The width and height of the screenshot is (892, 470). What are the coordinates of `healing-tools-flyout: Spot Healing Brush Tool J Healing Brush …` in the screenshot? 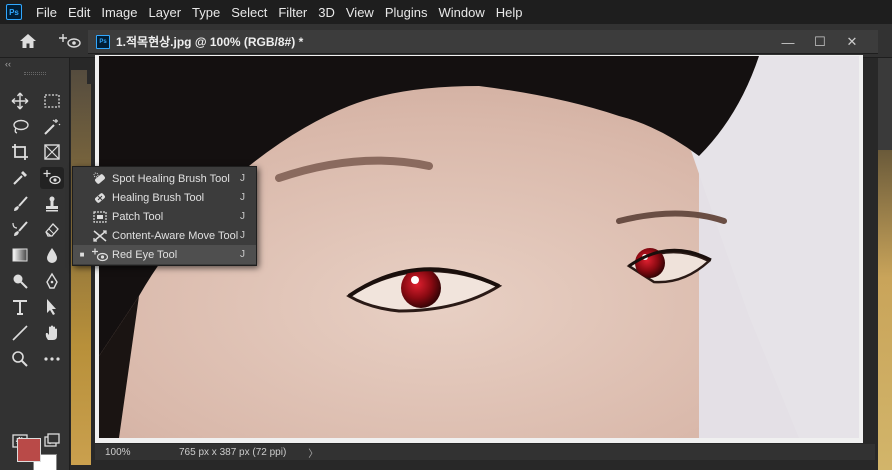 It's located at (164, 216).